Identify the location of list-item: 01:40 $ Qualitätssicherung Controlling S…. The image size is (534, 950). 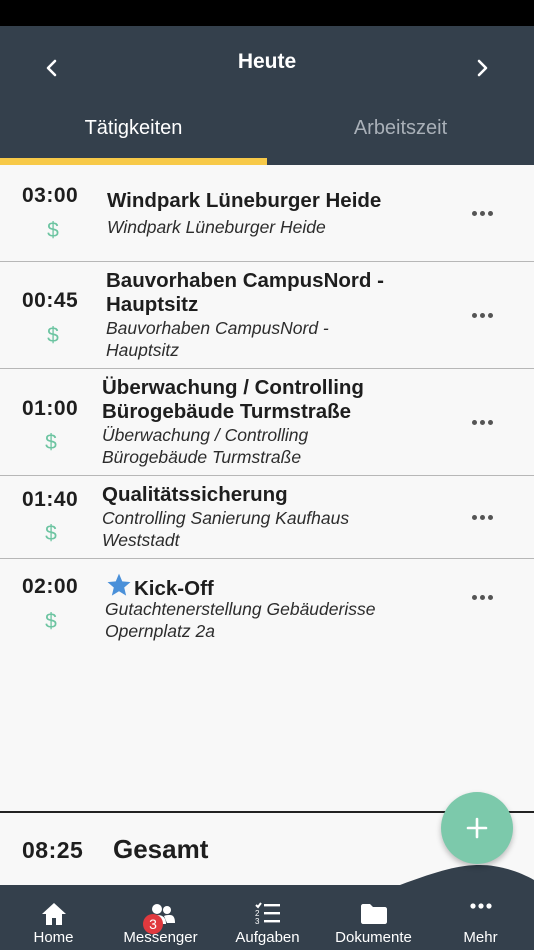
(267, 517).